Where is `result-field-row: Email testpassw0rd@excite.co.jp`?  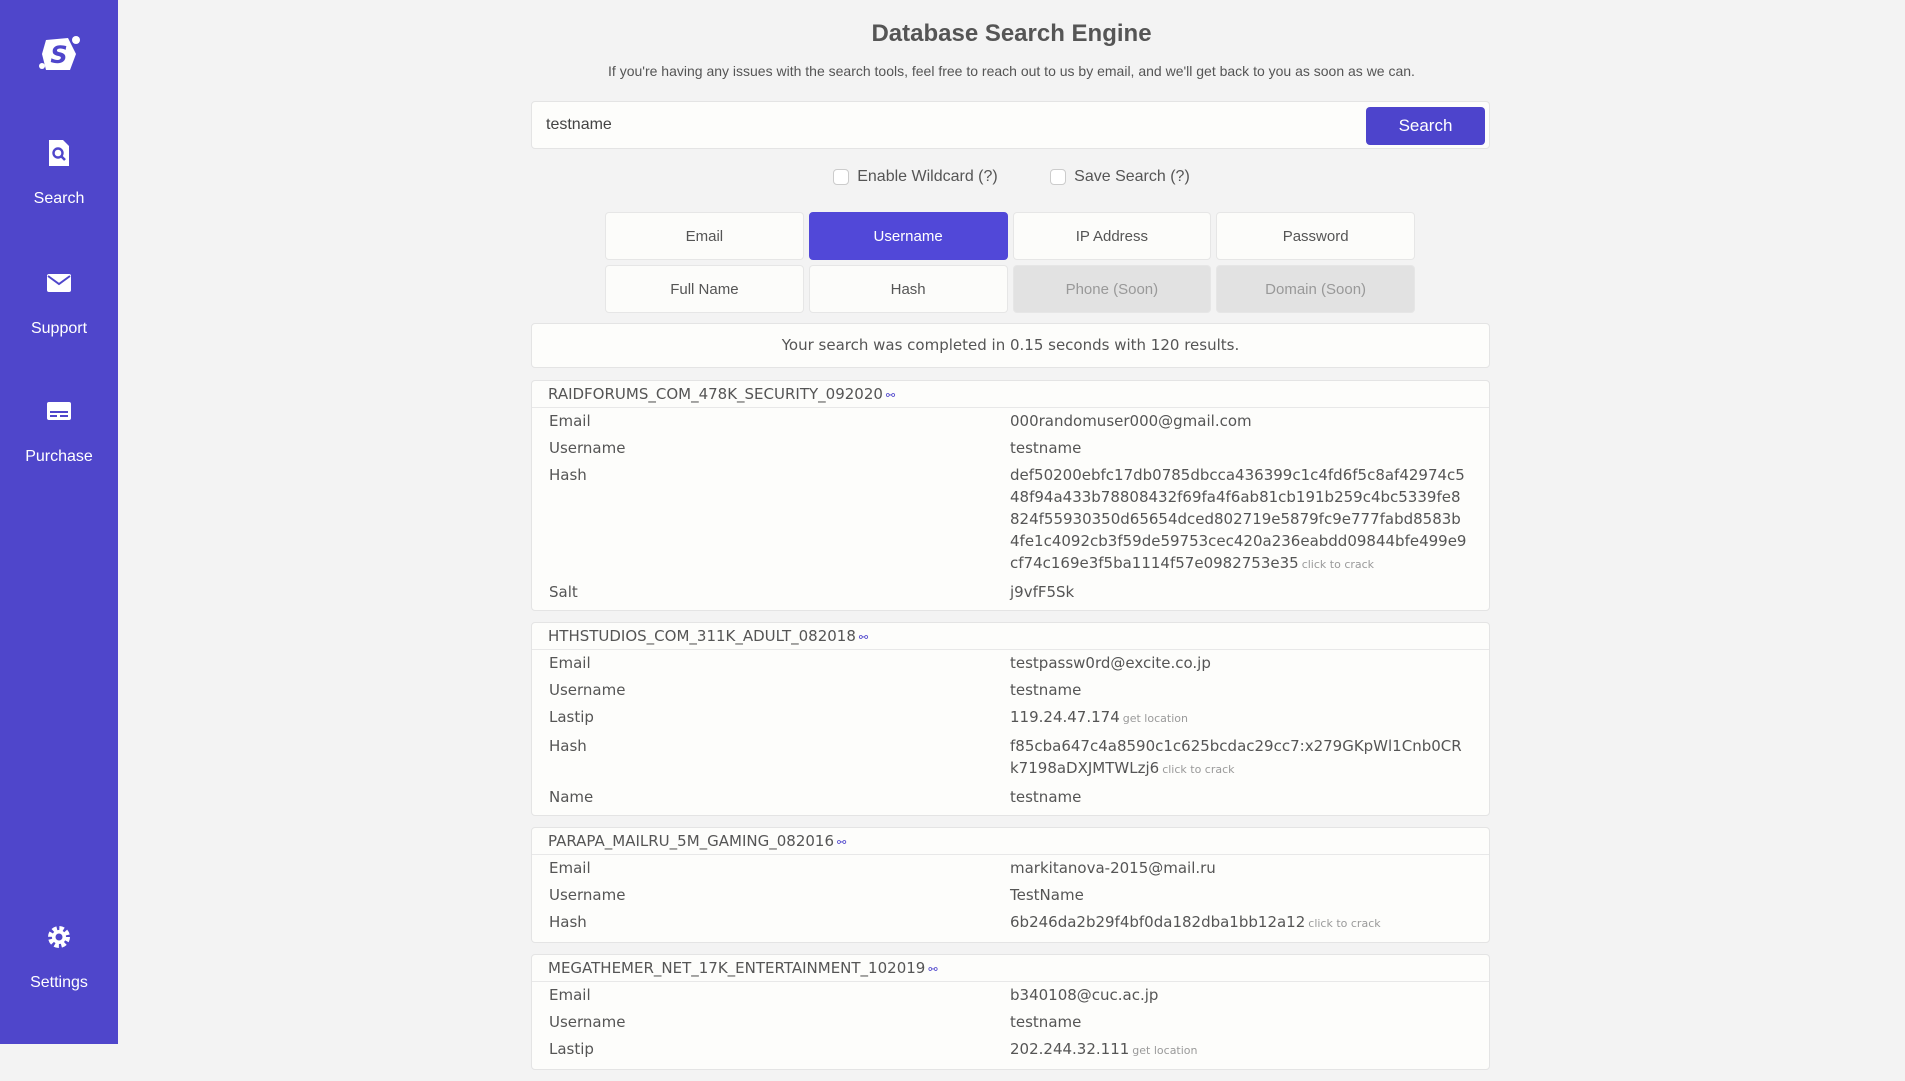 result-field-row: Email testpassw0rd@excite.co.jp is located at coordinates (1010, 663).